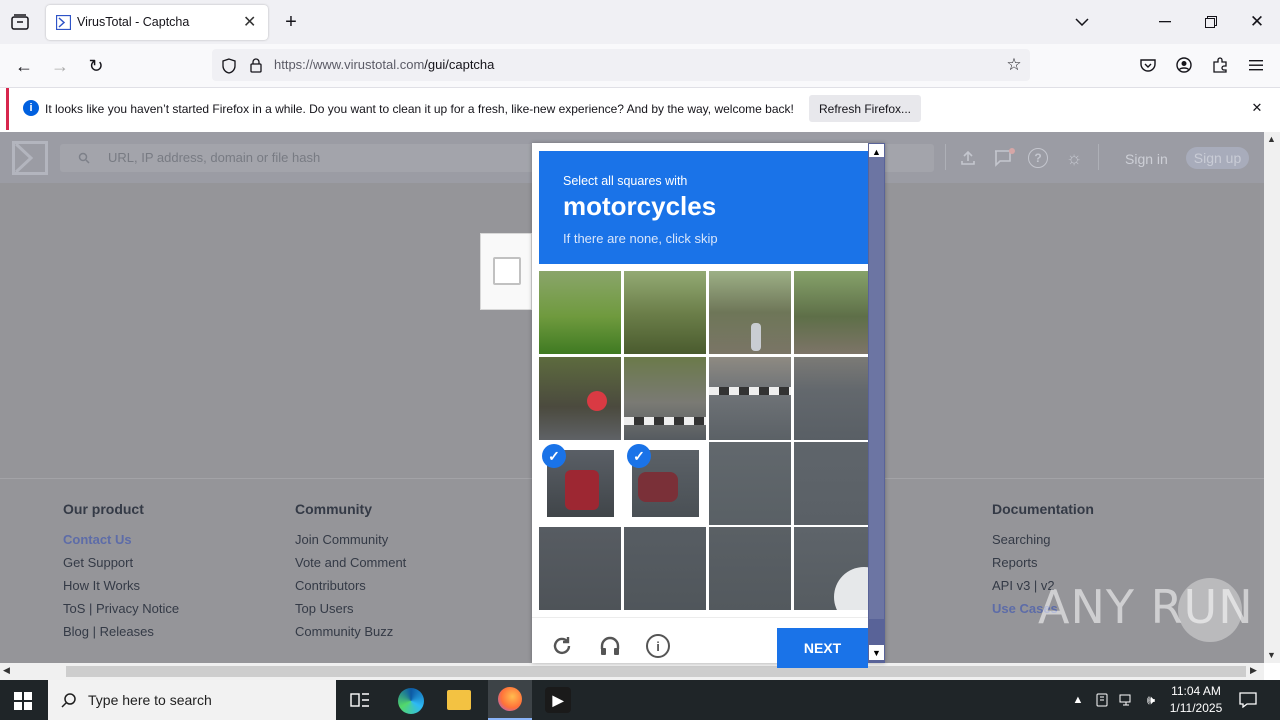 The height and width of the screenshot is (720, 1280). I want to click on theme-sun-icon: ☼, so click(1074, 158).